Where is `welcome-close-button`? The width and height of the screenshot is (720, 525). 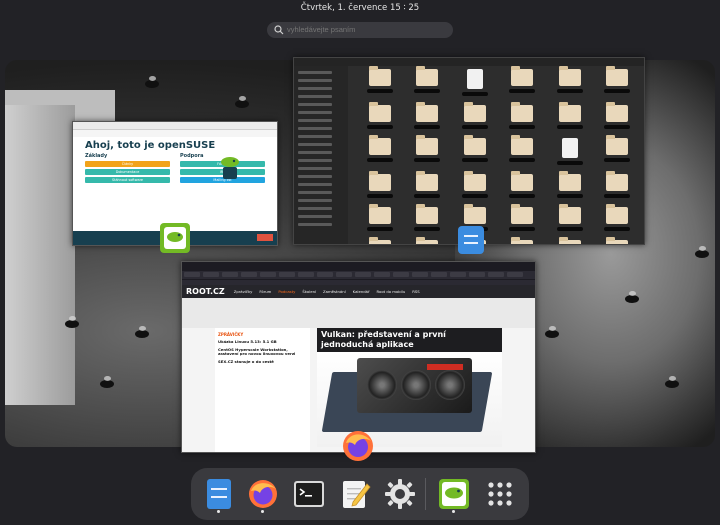 welcome-close-button is located at coordinates (265, 237).